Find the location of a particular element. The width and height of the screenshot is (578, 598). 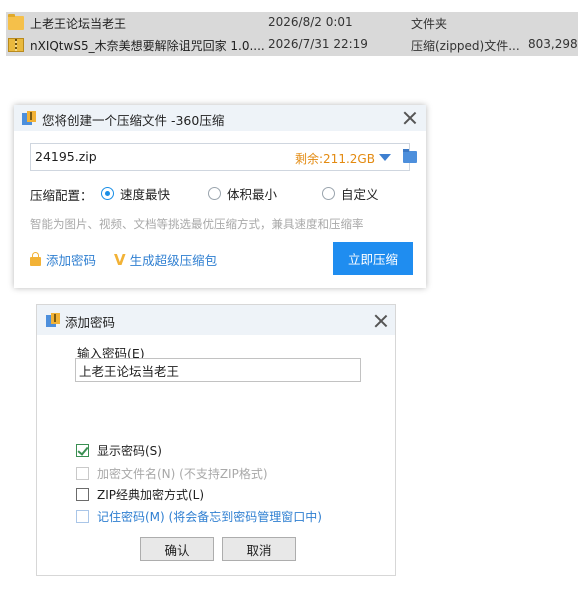

radio-label: 自定义 is located at coordinates (360, 194).